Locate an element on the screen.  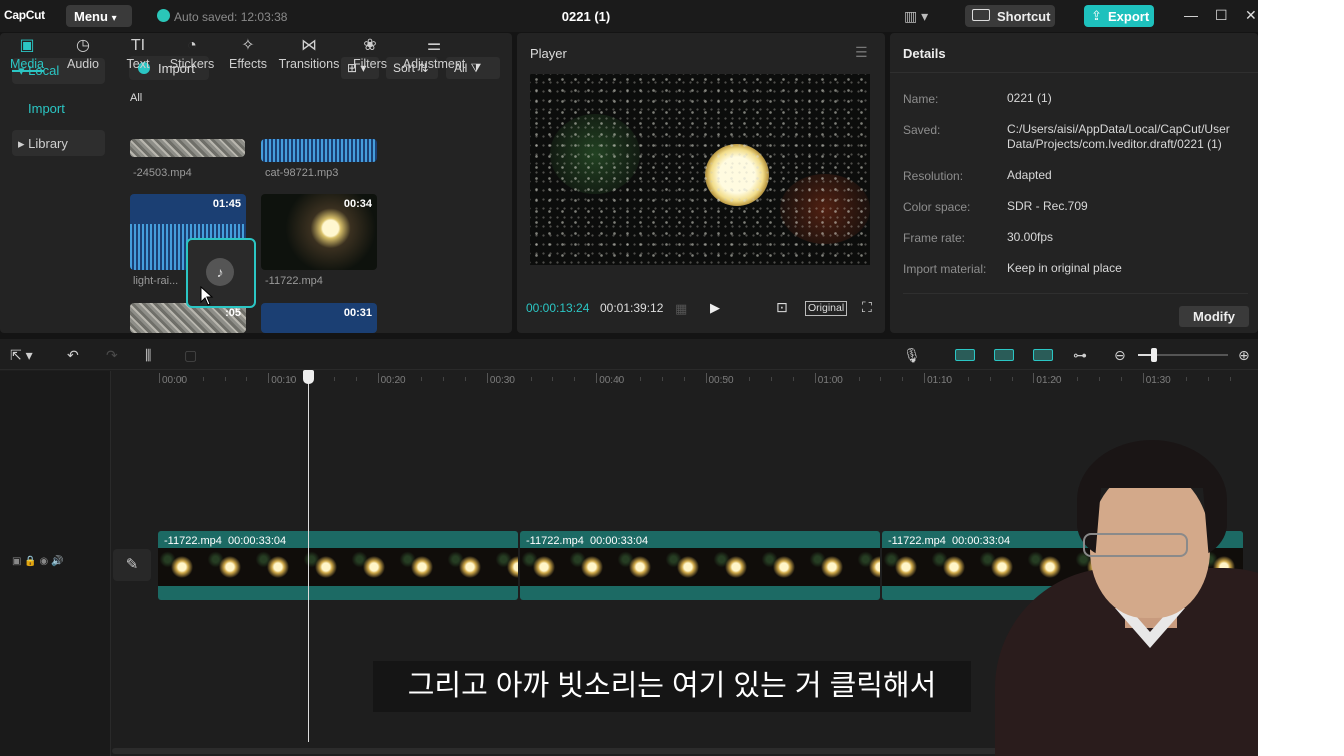
redo-icon: ↷ is located at coordinates (112, 355).